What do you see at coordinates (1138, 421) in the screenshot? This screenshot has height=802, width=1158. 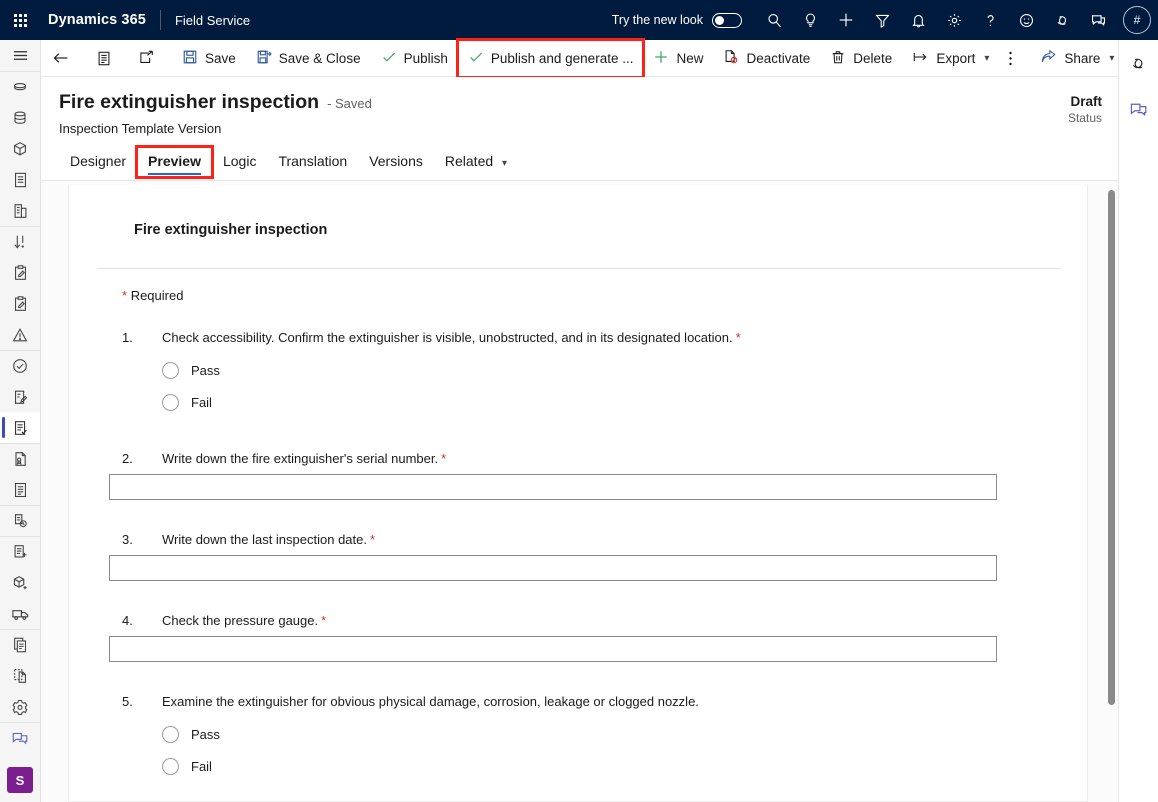 I see `right-side-panel-rail` at bounding box center [1138, 421].